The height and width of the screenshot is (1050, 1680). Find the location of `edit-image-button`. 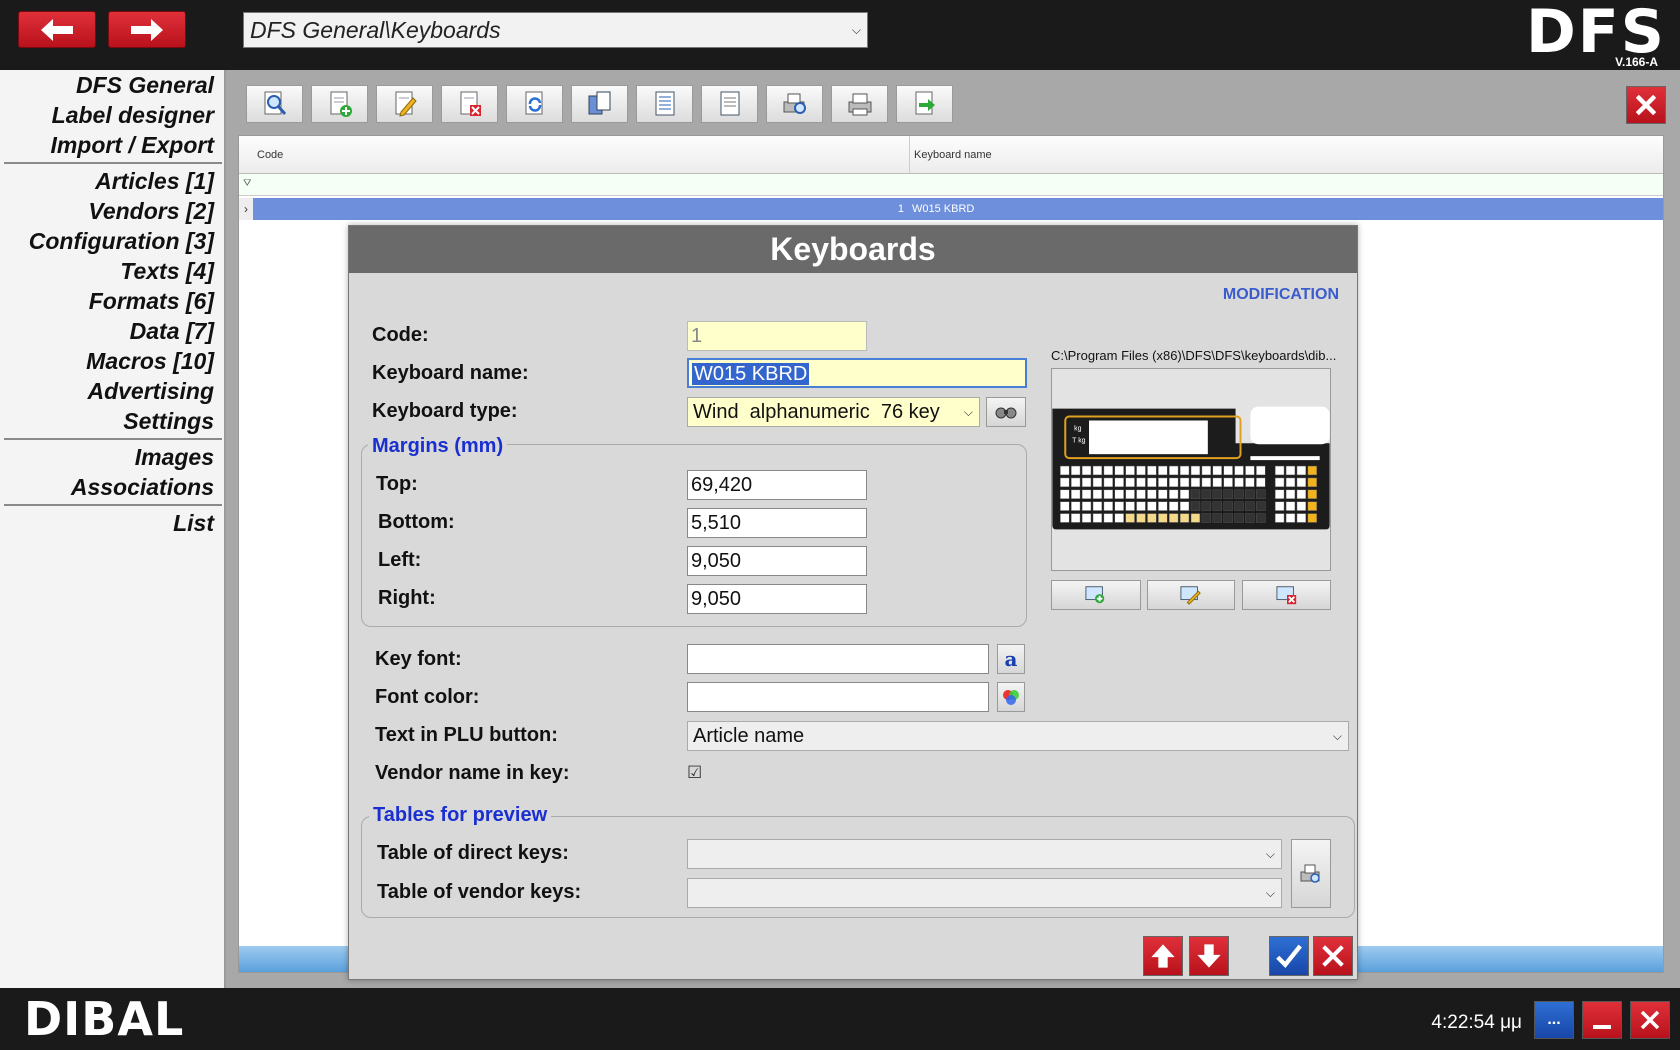

edit-image-button is located at coordinates (1191, 595).